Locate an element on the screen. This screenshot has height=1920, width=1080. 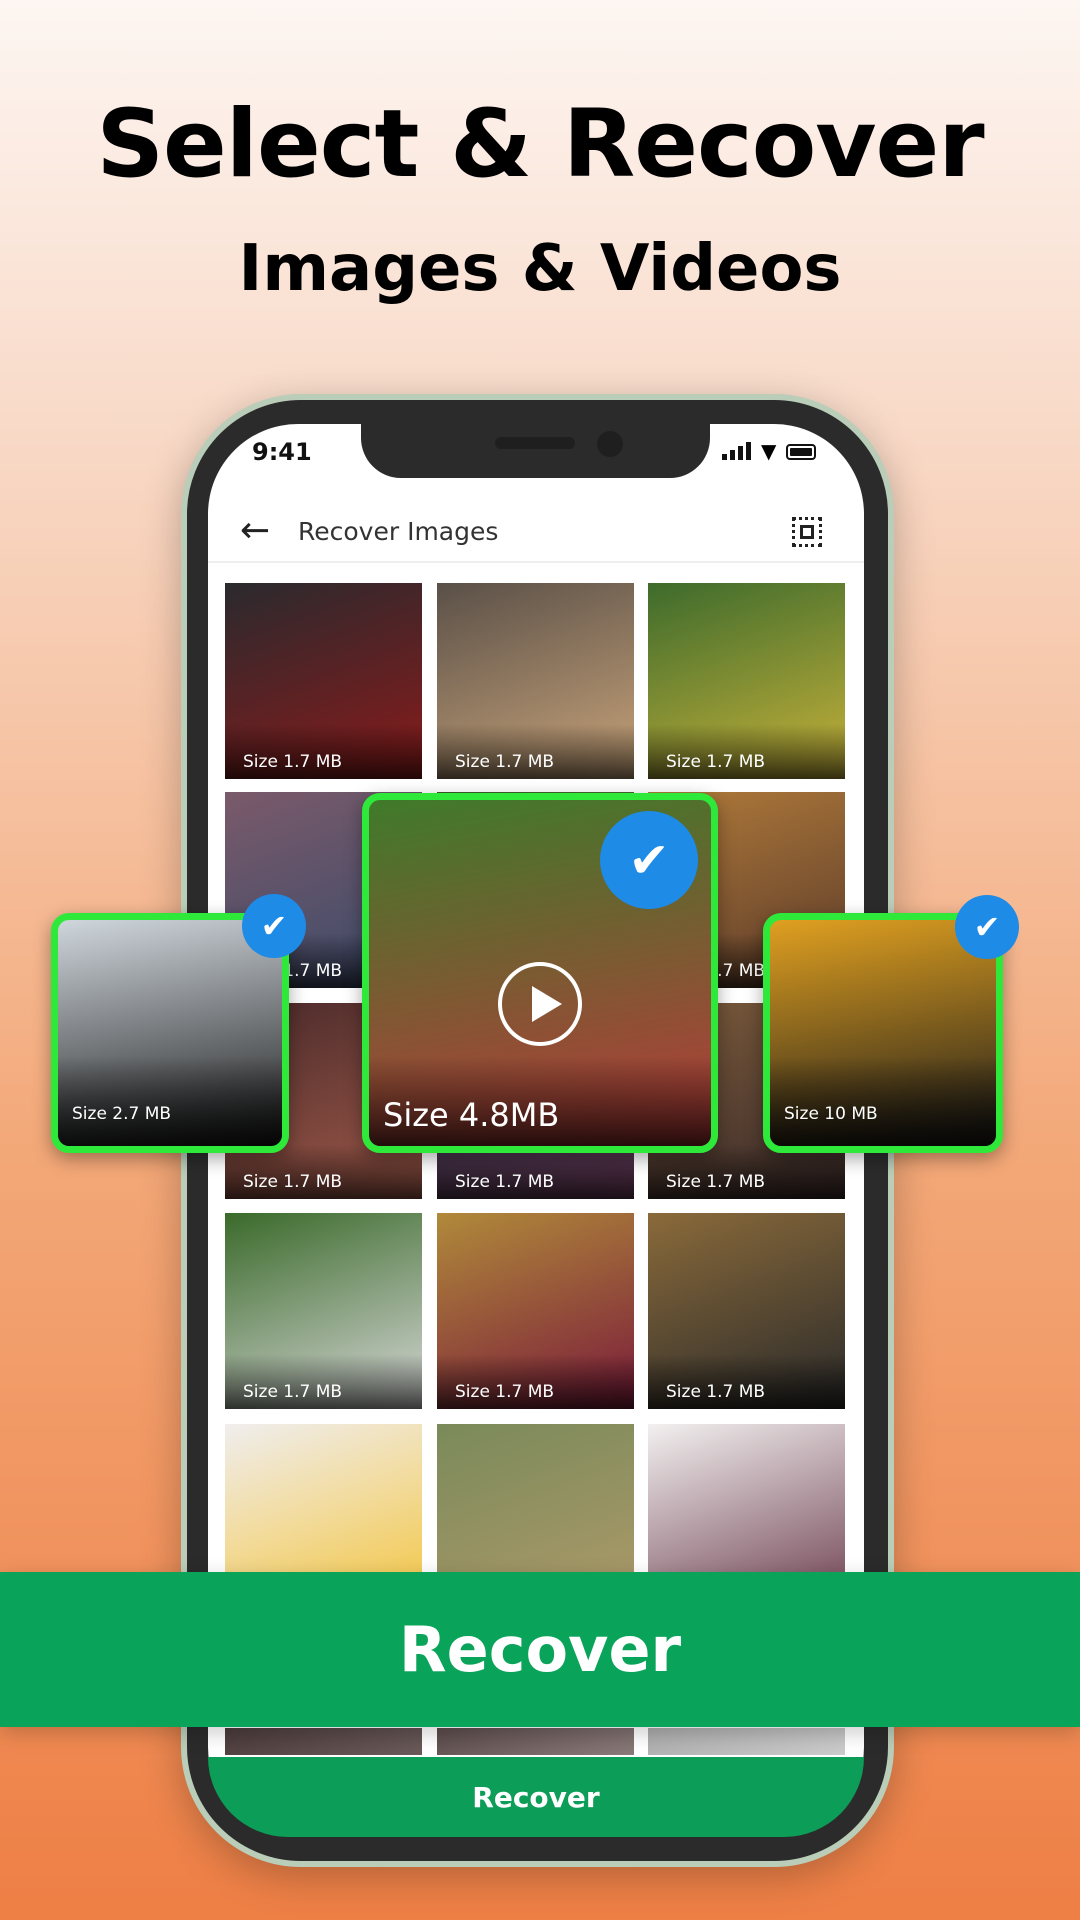
signal-icon is located at coordinates (736, 451).